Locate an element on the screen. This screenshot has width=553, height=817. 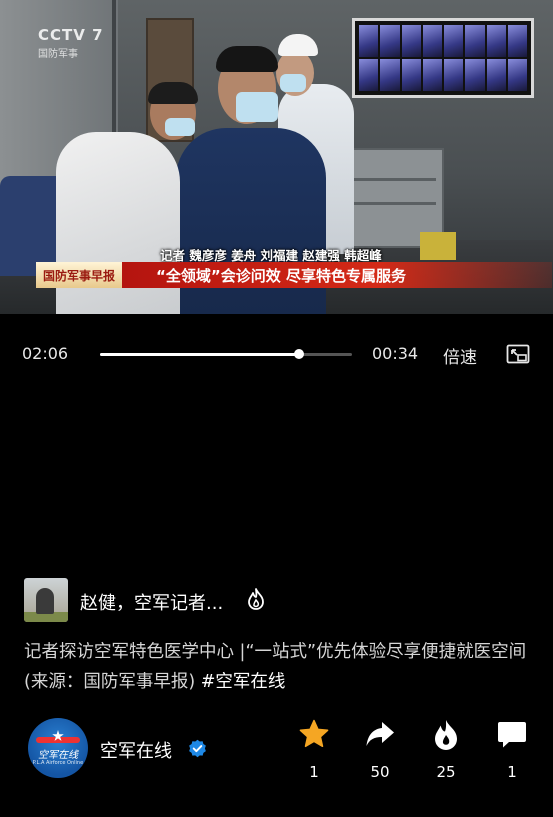
fire-icon is located at coordinates (256, 599).